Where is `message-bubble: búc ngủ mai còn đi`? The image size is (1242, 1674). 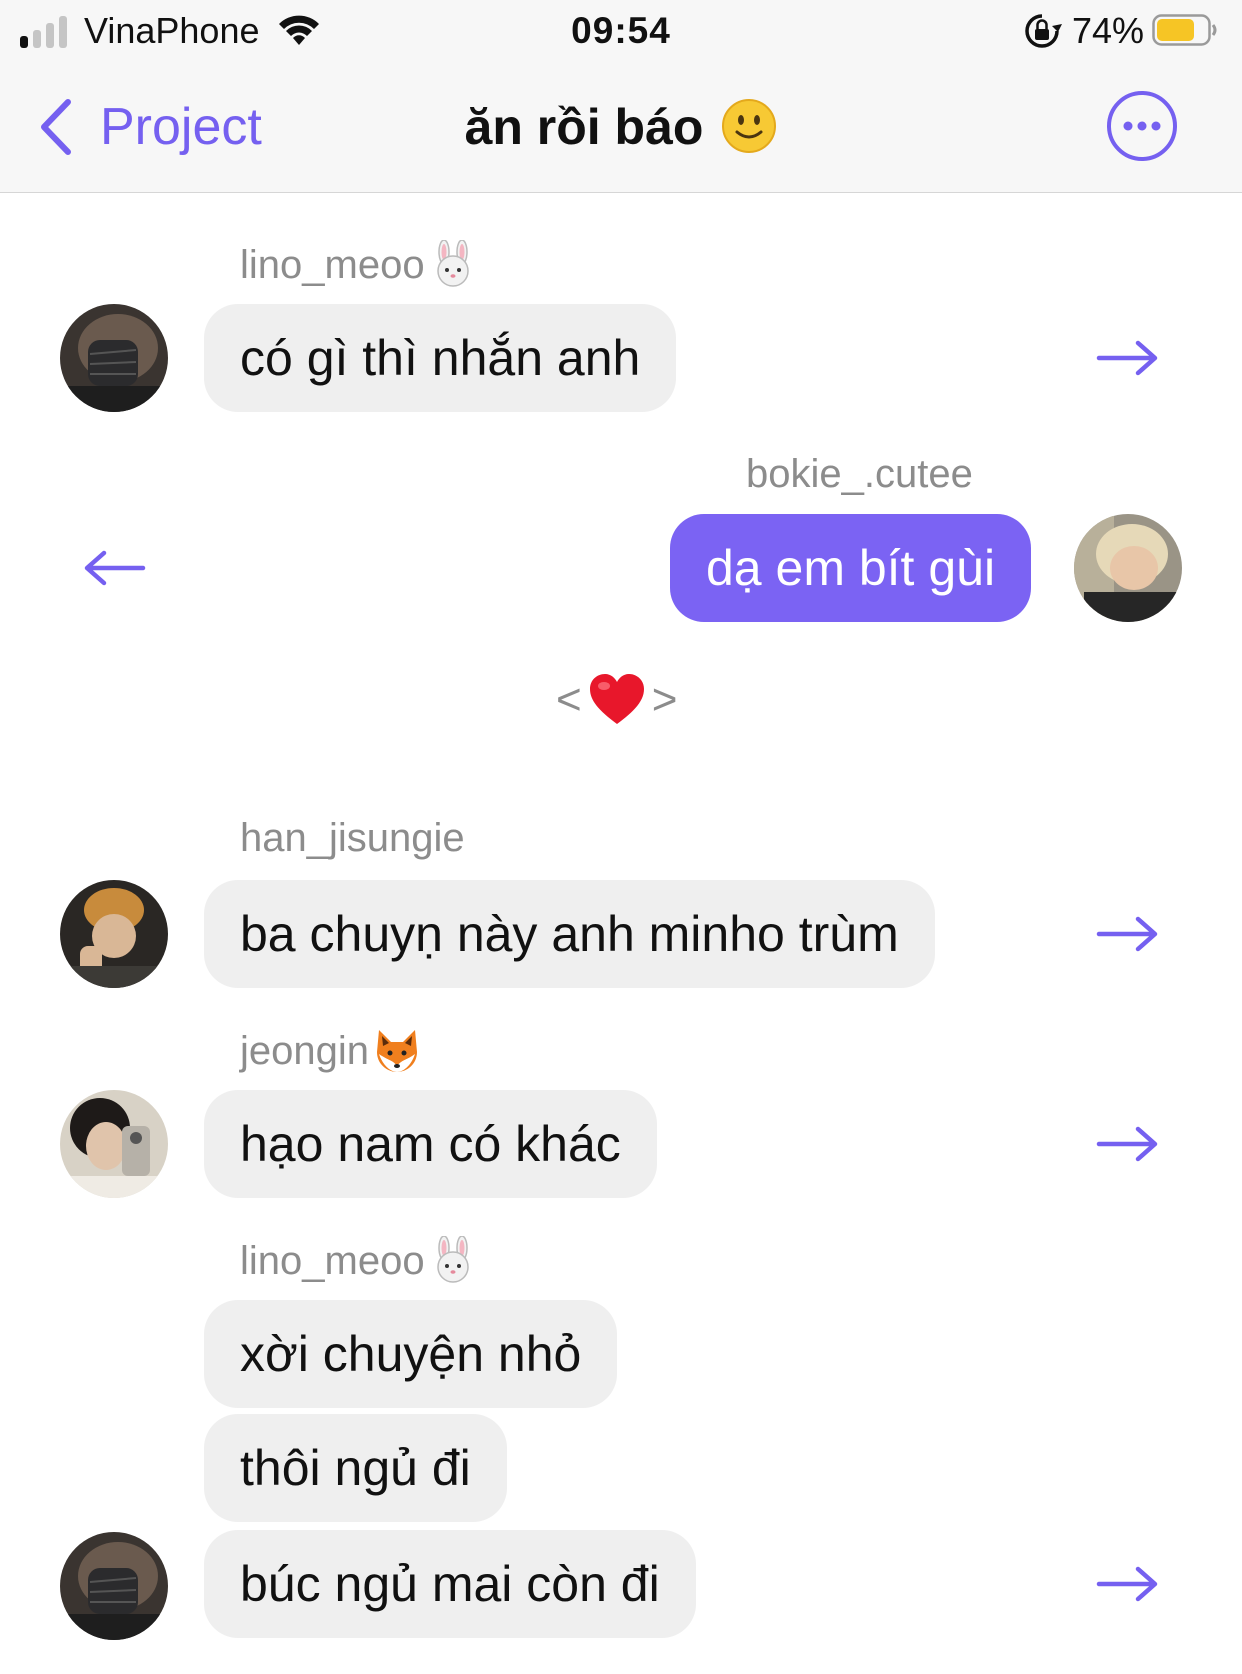
message-bubble: búc ngủ mai còn đi is located at coordinates (450, 1584).